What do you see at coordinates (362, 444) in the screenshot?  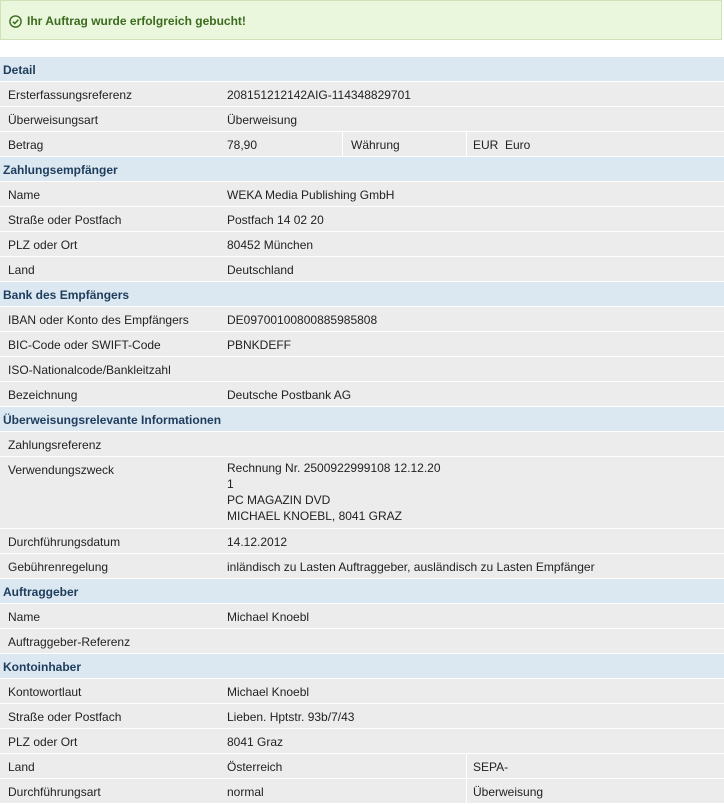 I see `table-row: Zahlungsreferenz` at bounding box center [362, 444].